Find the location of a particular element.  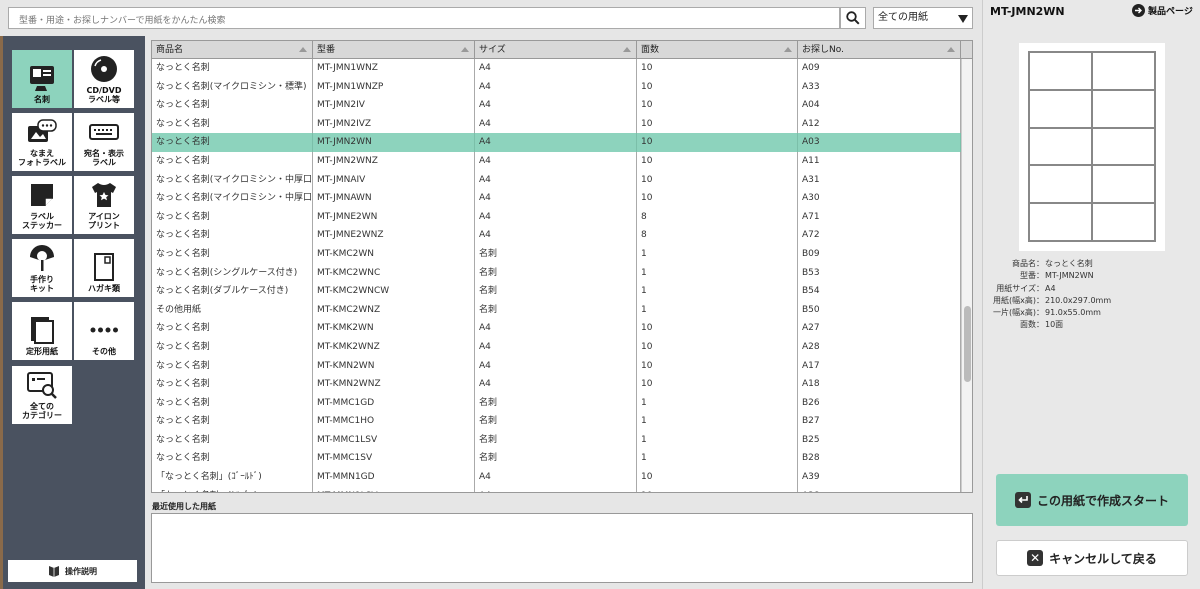

start-creating-button: この用紙で作成スタート is located at coordinates (1092, 500).